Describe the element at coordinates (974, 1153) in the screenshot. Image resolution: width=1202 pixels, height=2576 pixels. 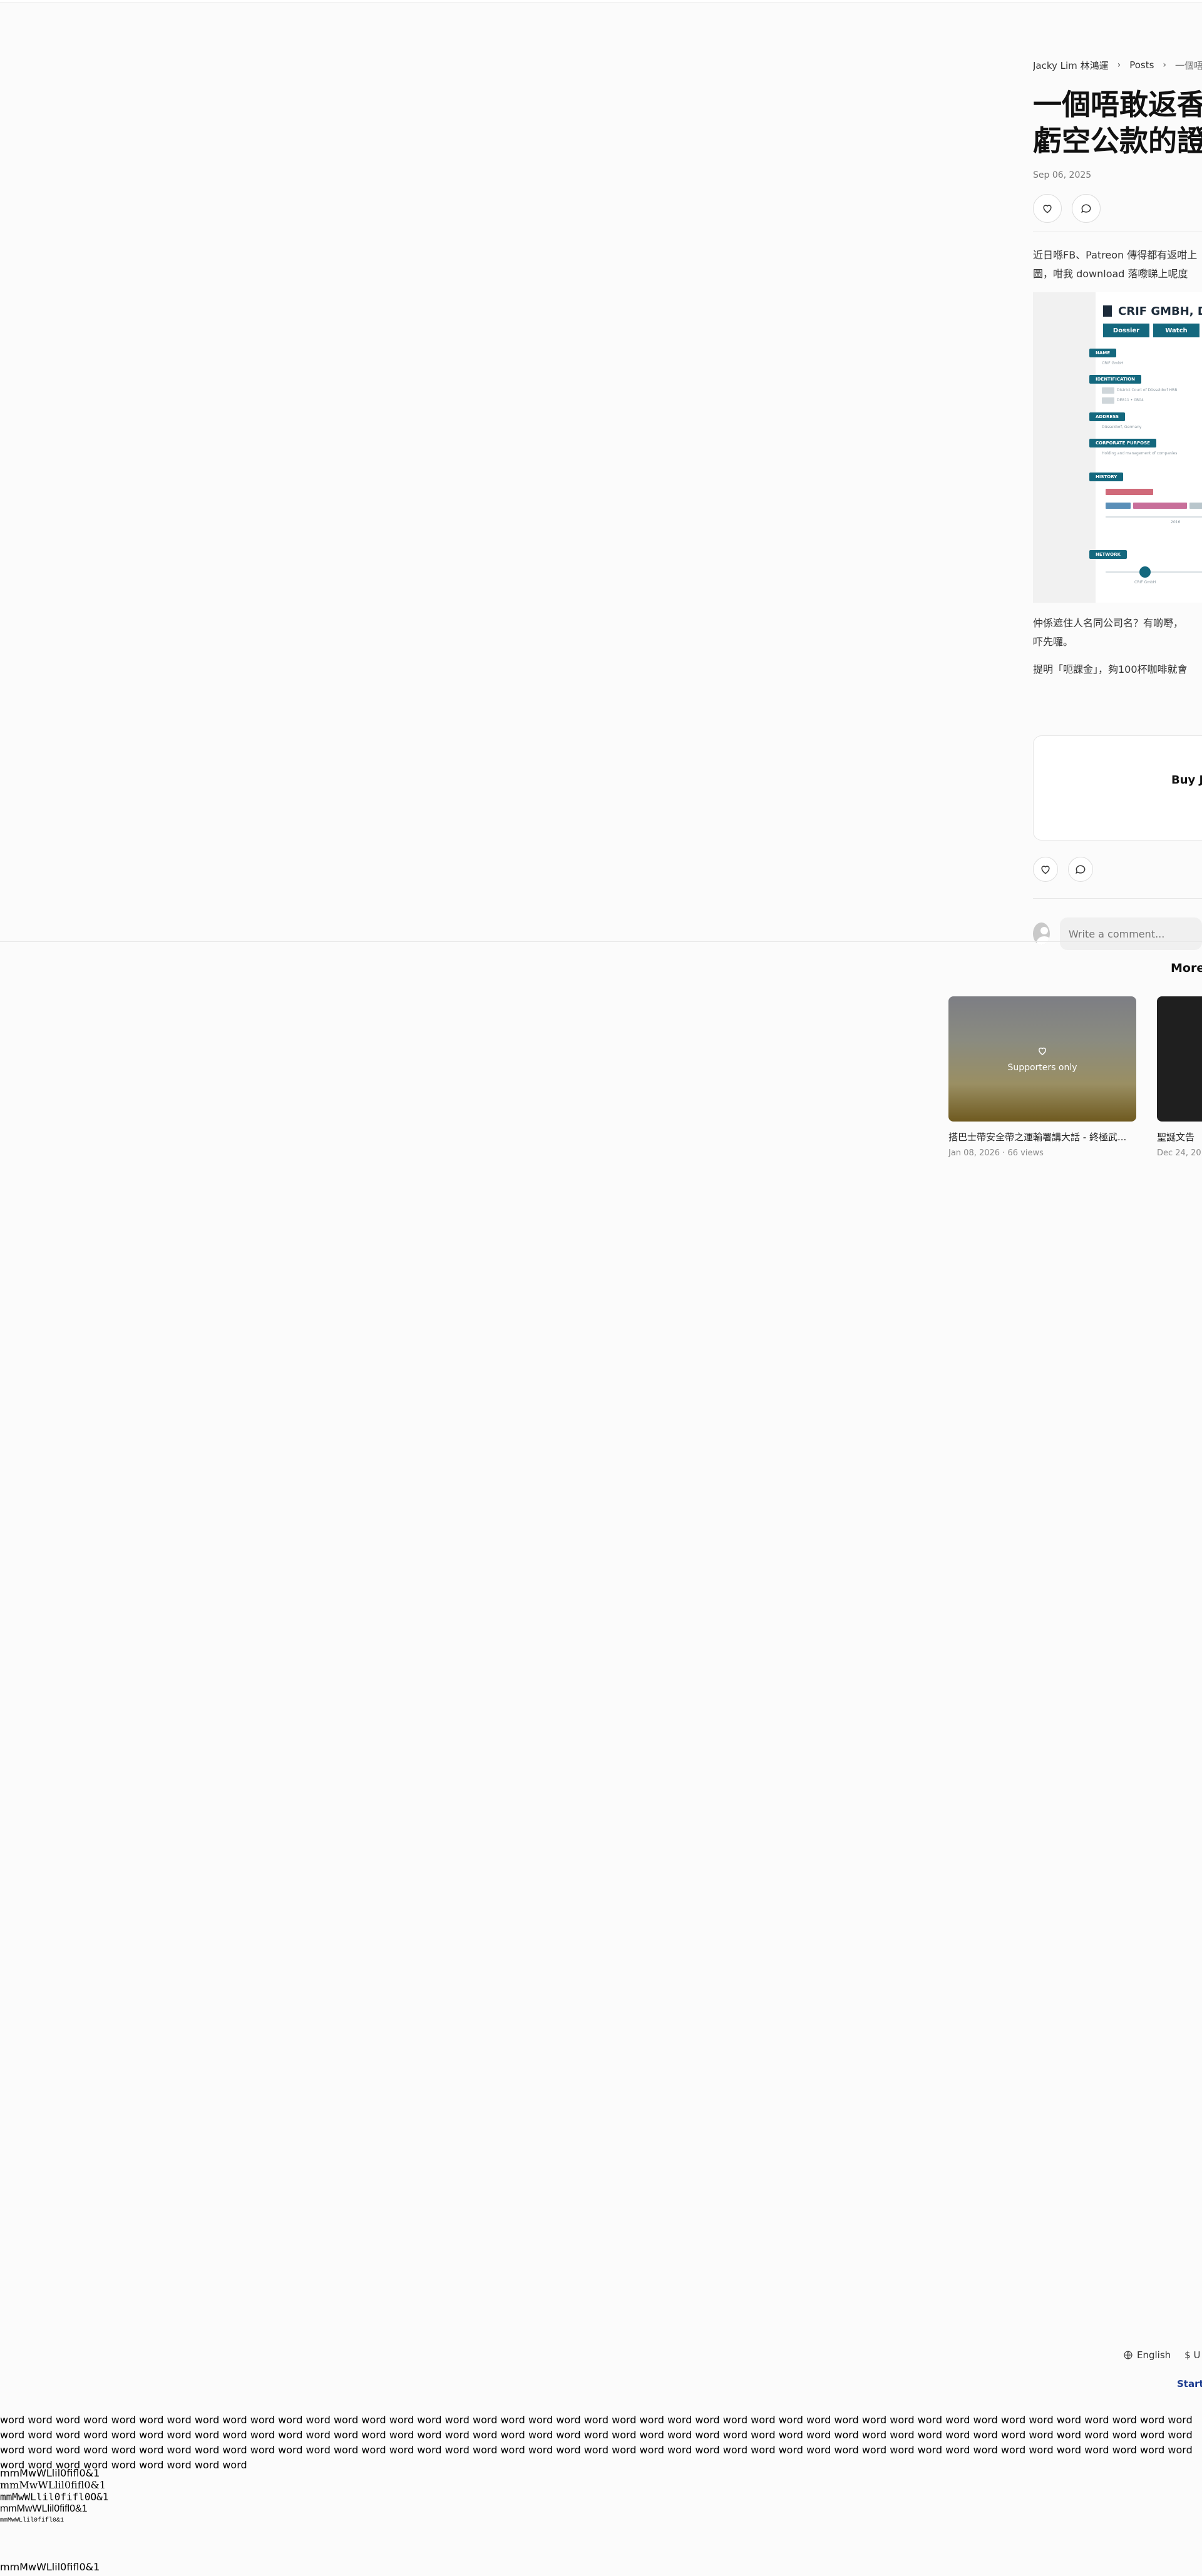
I see `more-post-date: Jan 08, 2026` at that location.